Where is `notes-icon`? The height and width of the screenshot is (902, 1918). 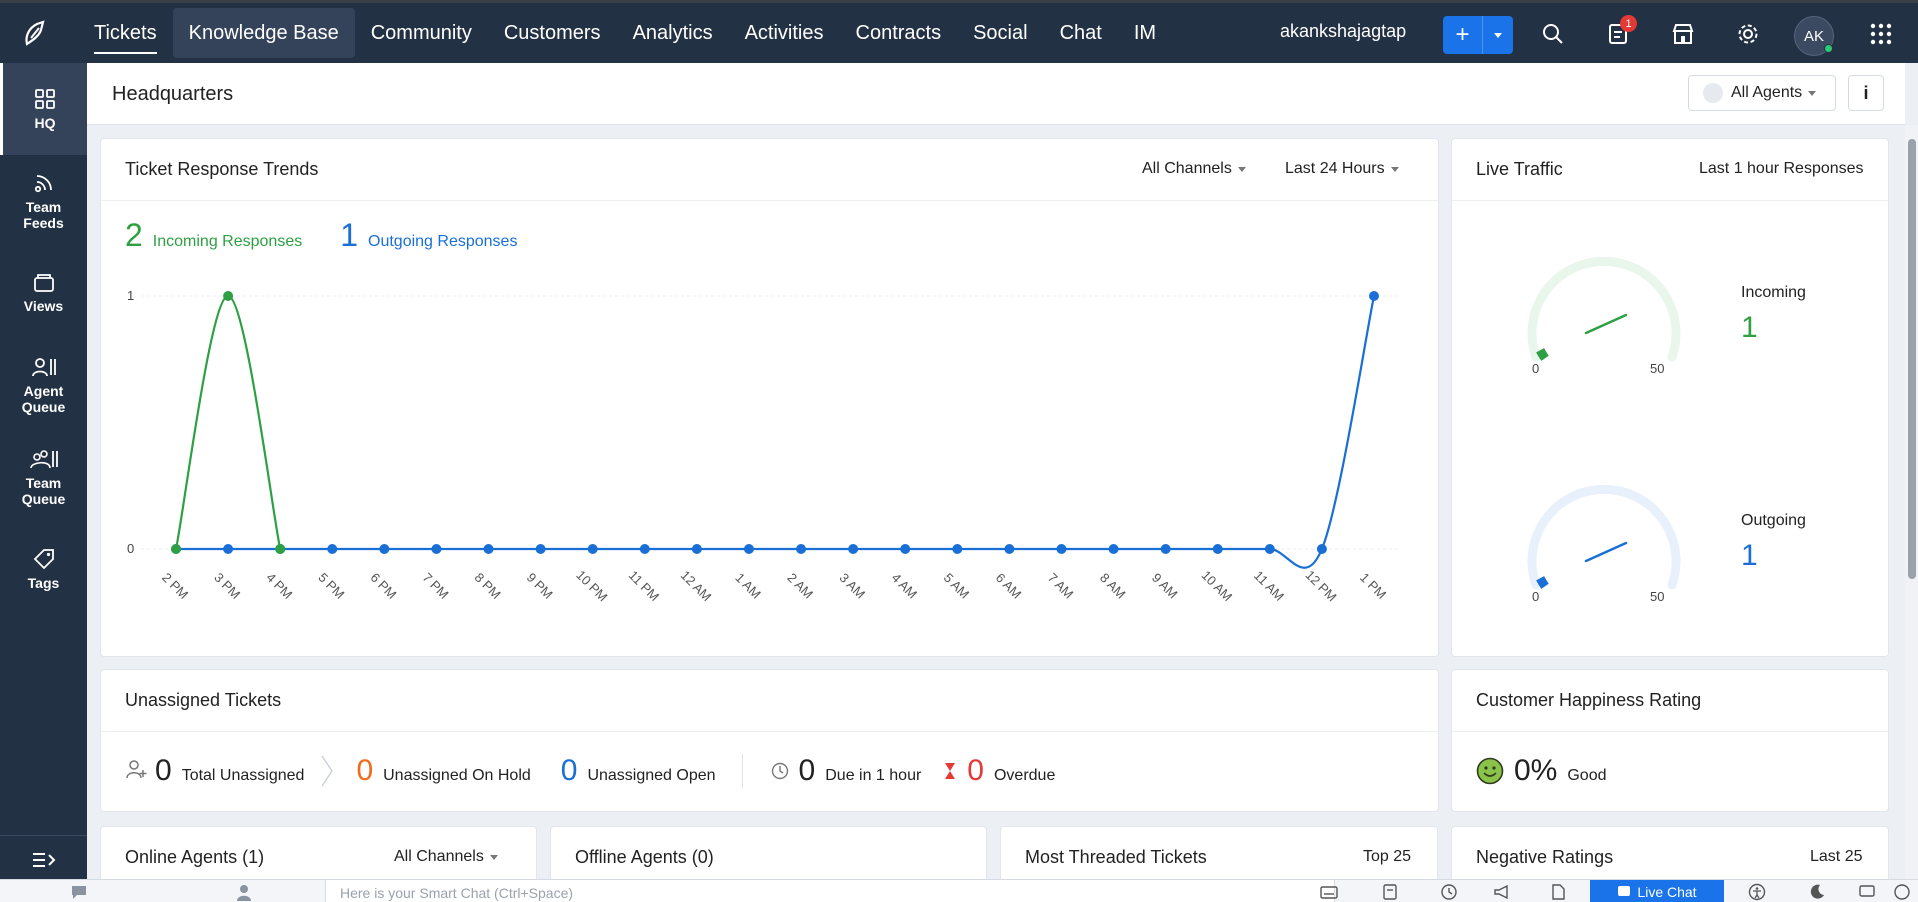
notes-icon is located at coordinates (1390, 892).